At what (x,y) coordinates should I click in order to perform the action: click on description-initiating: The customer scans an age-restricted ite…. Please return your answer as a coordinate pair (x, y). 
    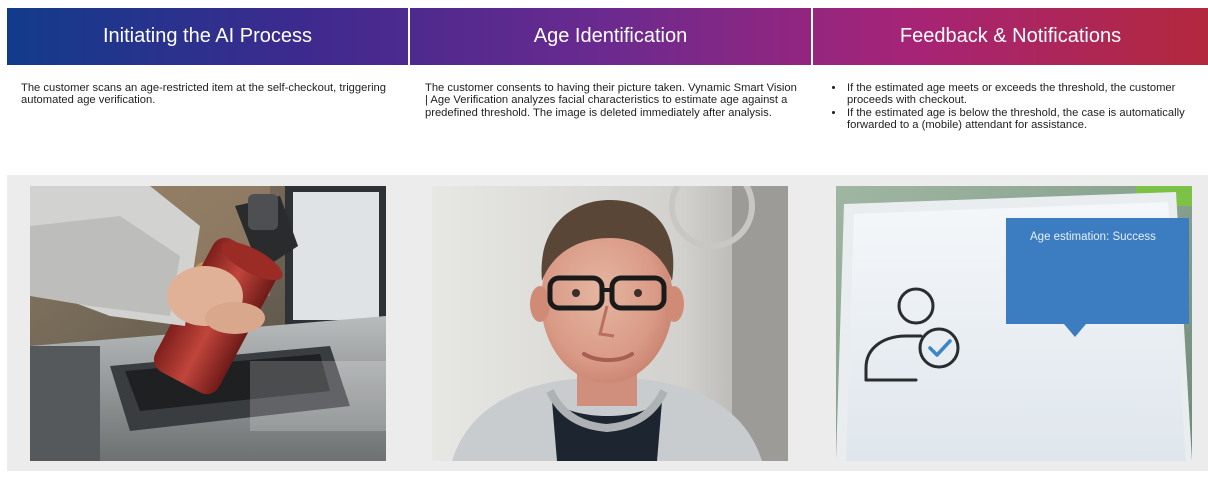
    Looking at the image, I should click on (204, 94).